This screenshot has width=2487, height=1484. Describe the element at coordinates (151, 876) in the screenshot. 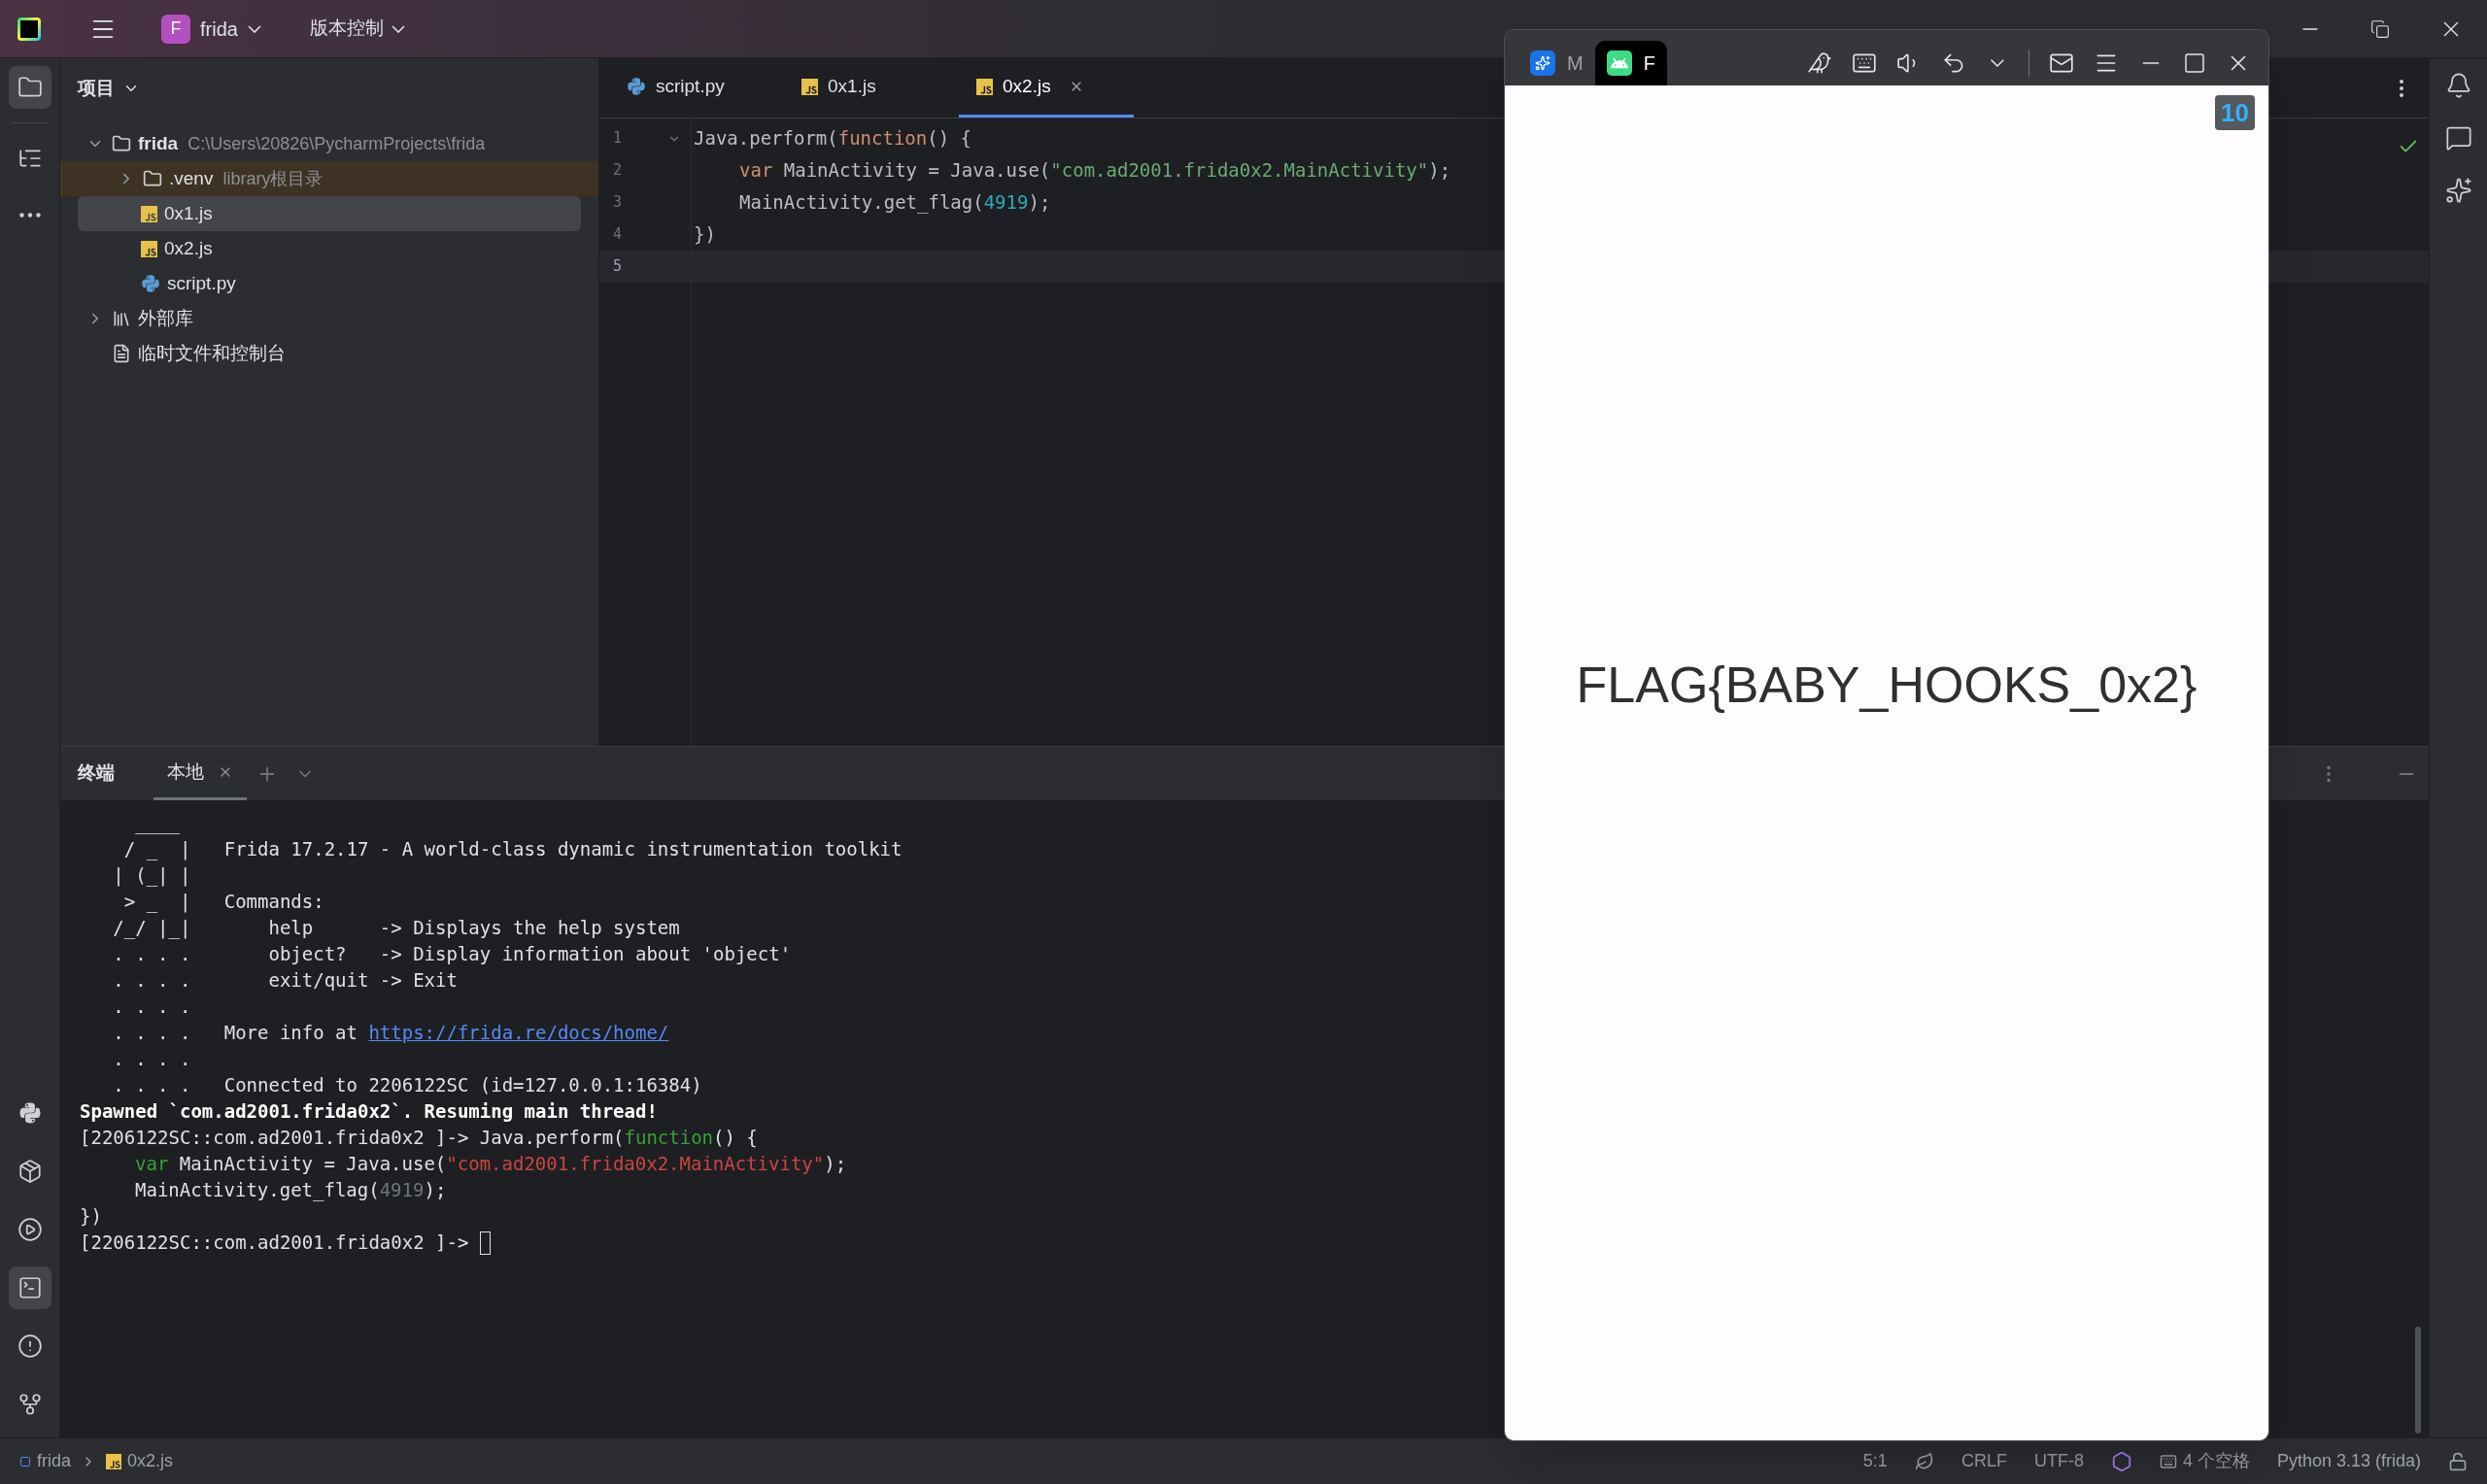

I see `terminal-line: | (_| |` at that location.